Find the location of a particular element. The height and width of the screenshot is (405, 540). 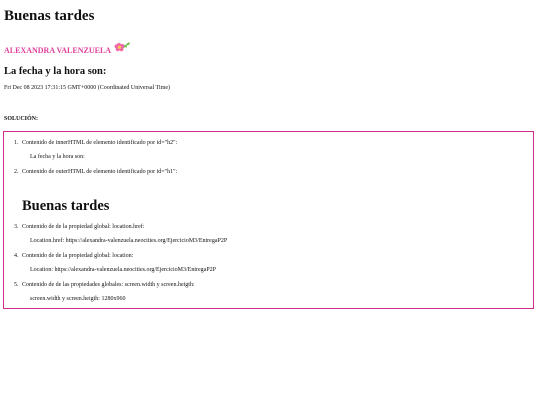

item-number: 2. is located at coordinates (16, 172).